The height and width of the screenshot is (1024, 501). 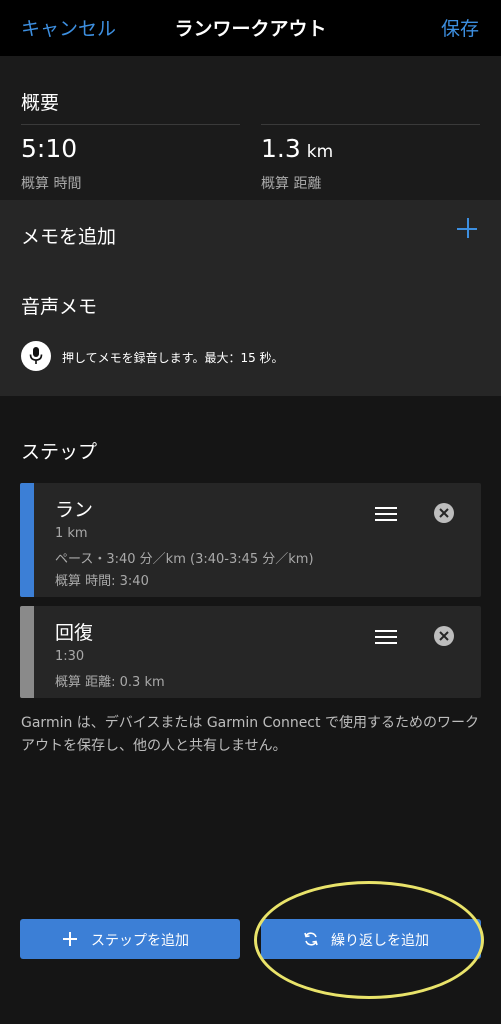 What do you see at coordinates (74, 510) in the screenshot?
I see `step-name: ラン` at bounding box center [74, 510].